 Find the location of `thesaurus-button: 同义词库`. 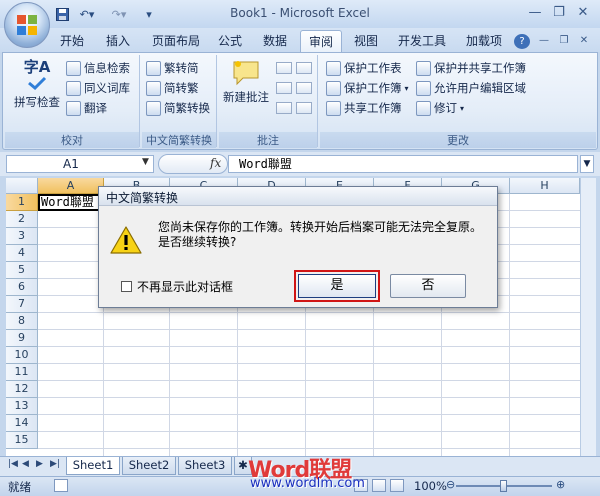

thesaurus-button: 同义词库 is located at coordinates (98, 88).